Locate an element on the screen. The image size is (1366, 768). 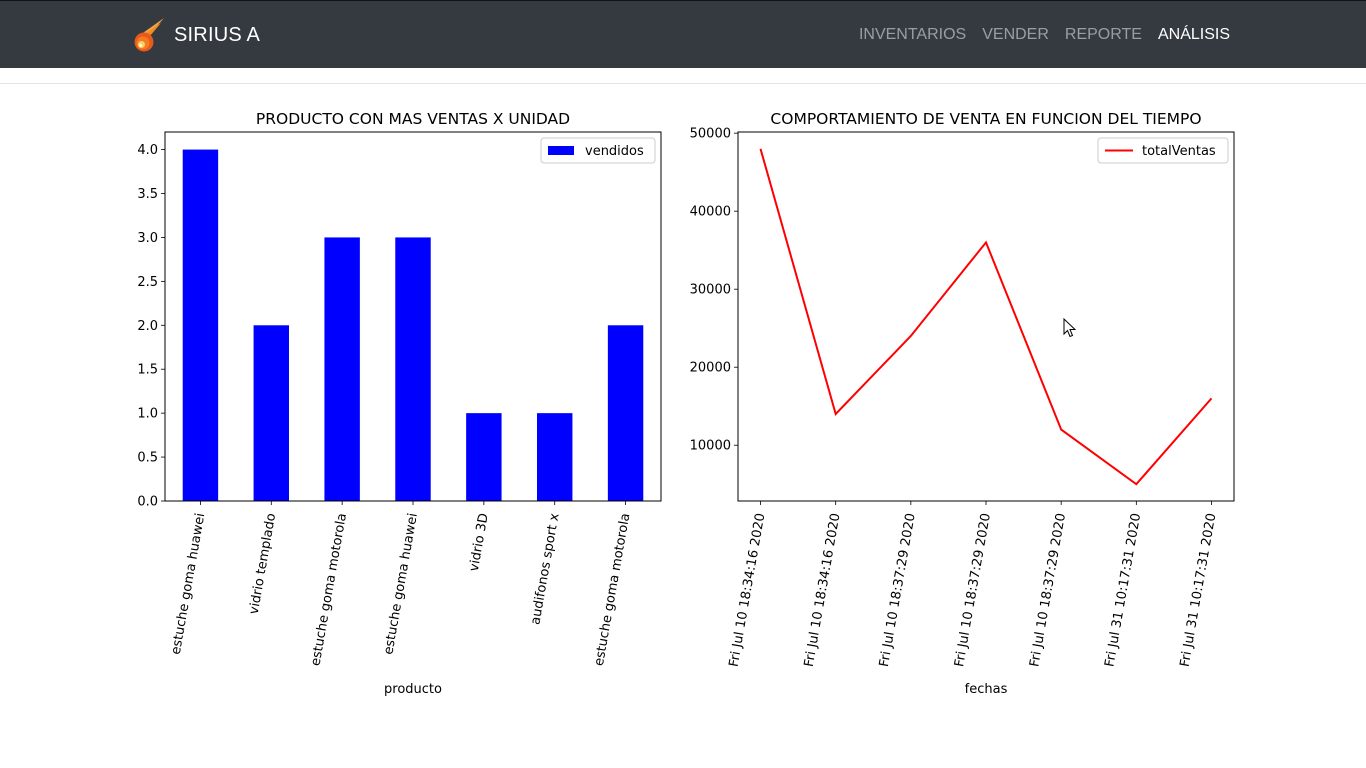
y-tick-label: 10000 is located at coordinates (710, 446).